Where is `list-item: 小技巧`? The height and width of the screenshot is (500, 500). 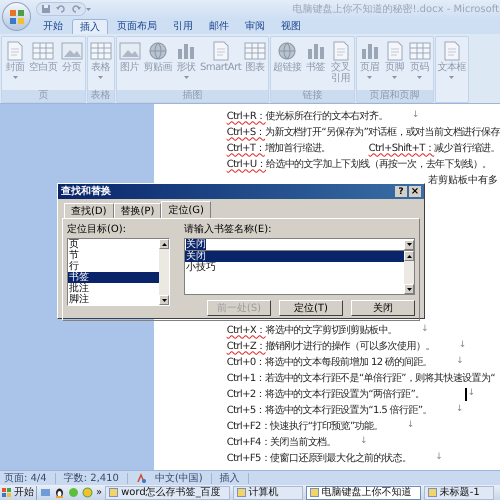
list-item: 小技巧 is located at coordinates (294, 267).